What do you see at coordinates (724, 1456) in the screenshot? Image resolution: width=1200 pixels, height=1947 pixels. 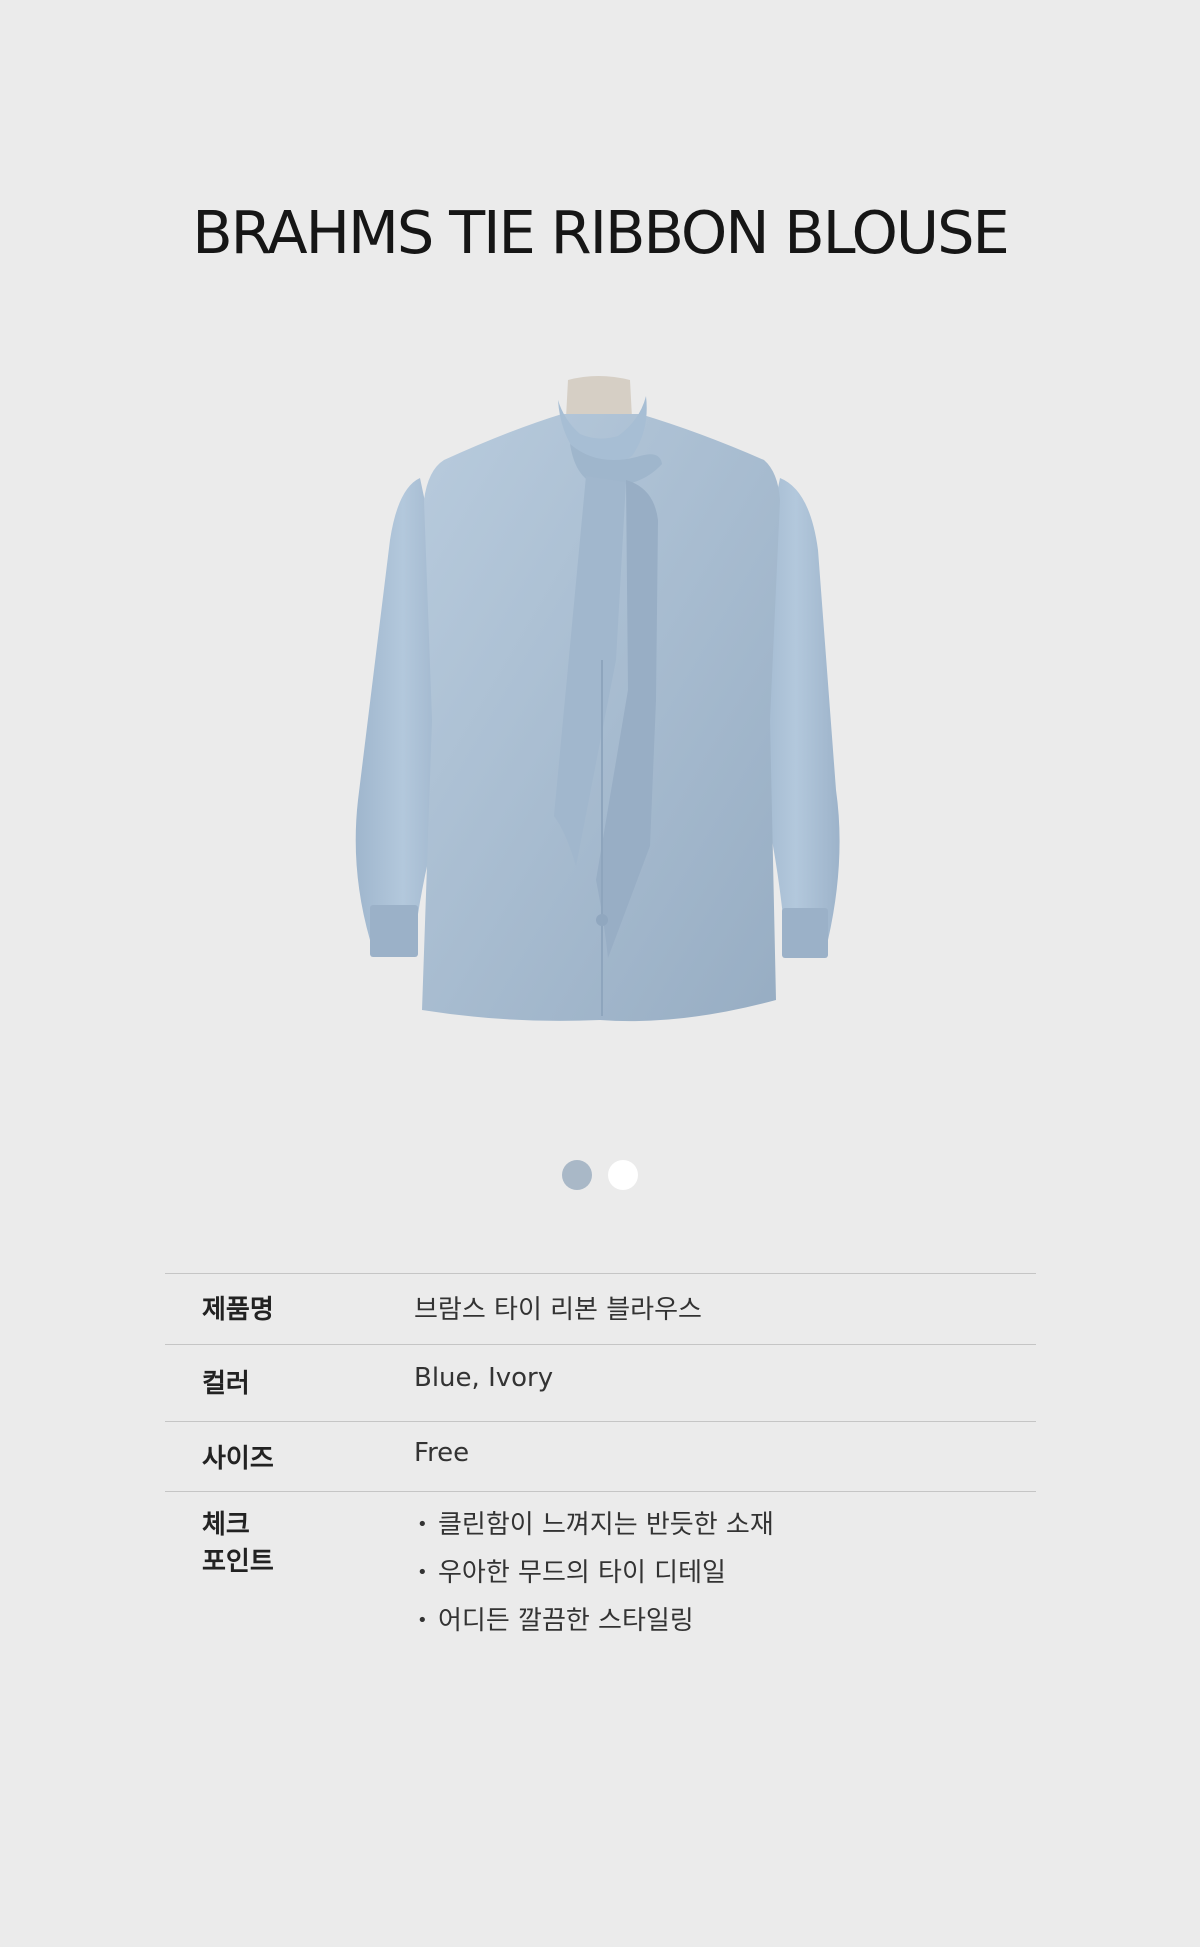 I see `spec-value: Free` at bounding box center [724, 1456].